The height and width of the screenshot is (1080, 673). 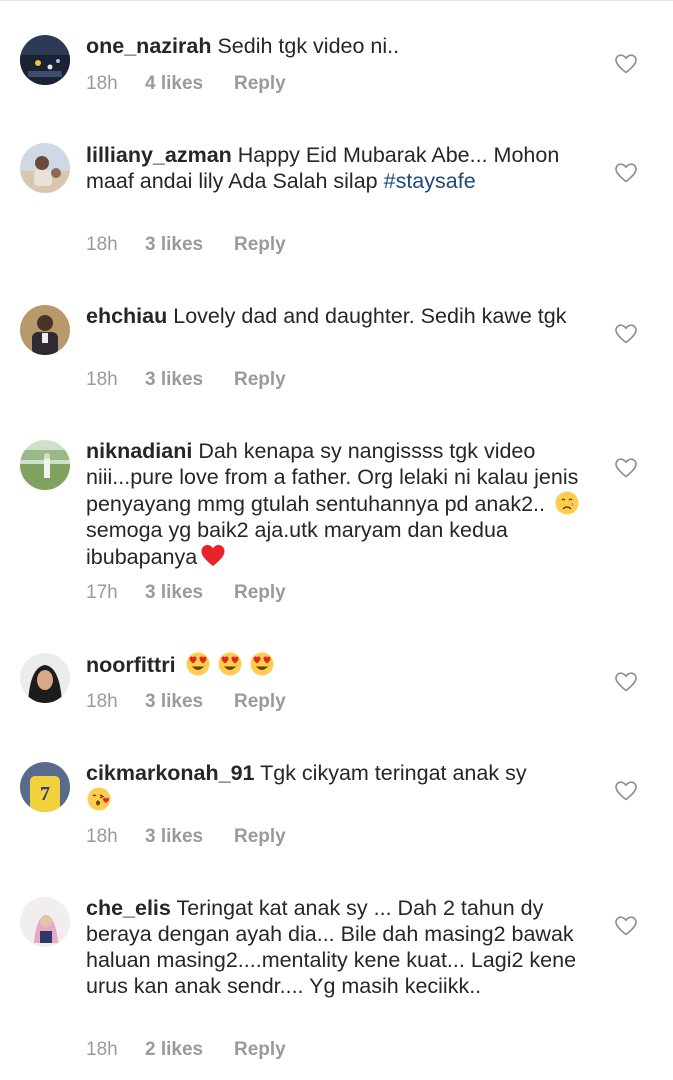 What do you see at coordinates (336, 0) in the screenshot?
I see `top-divider` at bounding box center [336, 0].